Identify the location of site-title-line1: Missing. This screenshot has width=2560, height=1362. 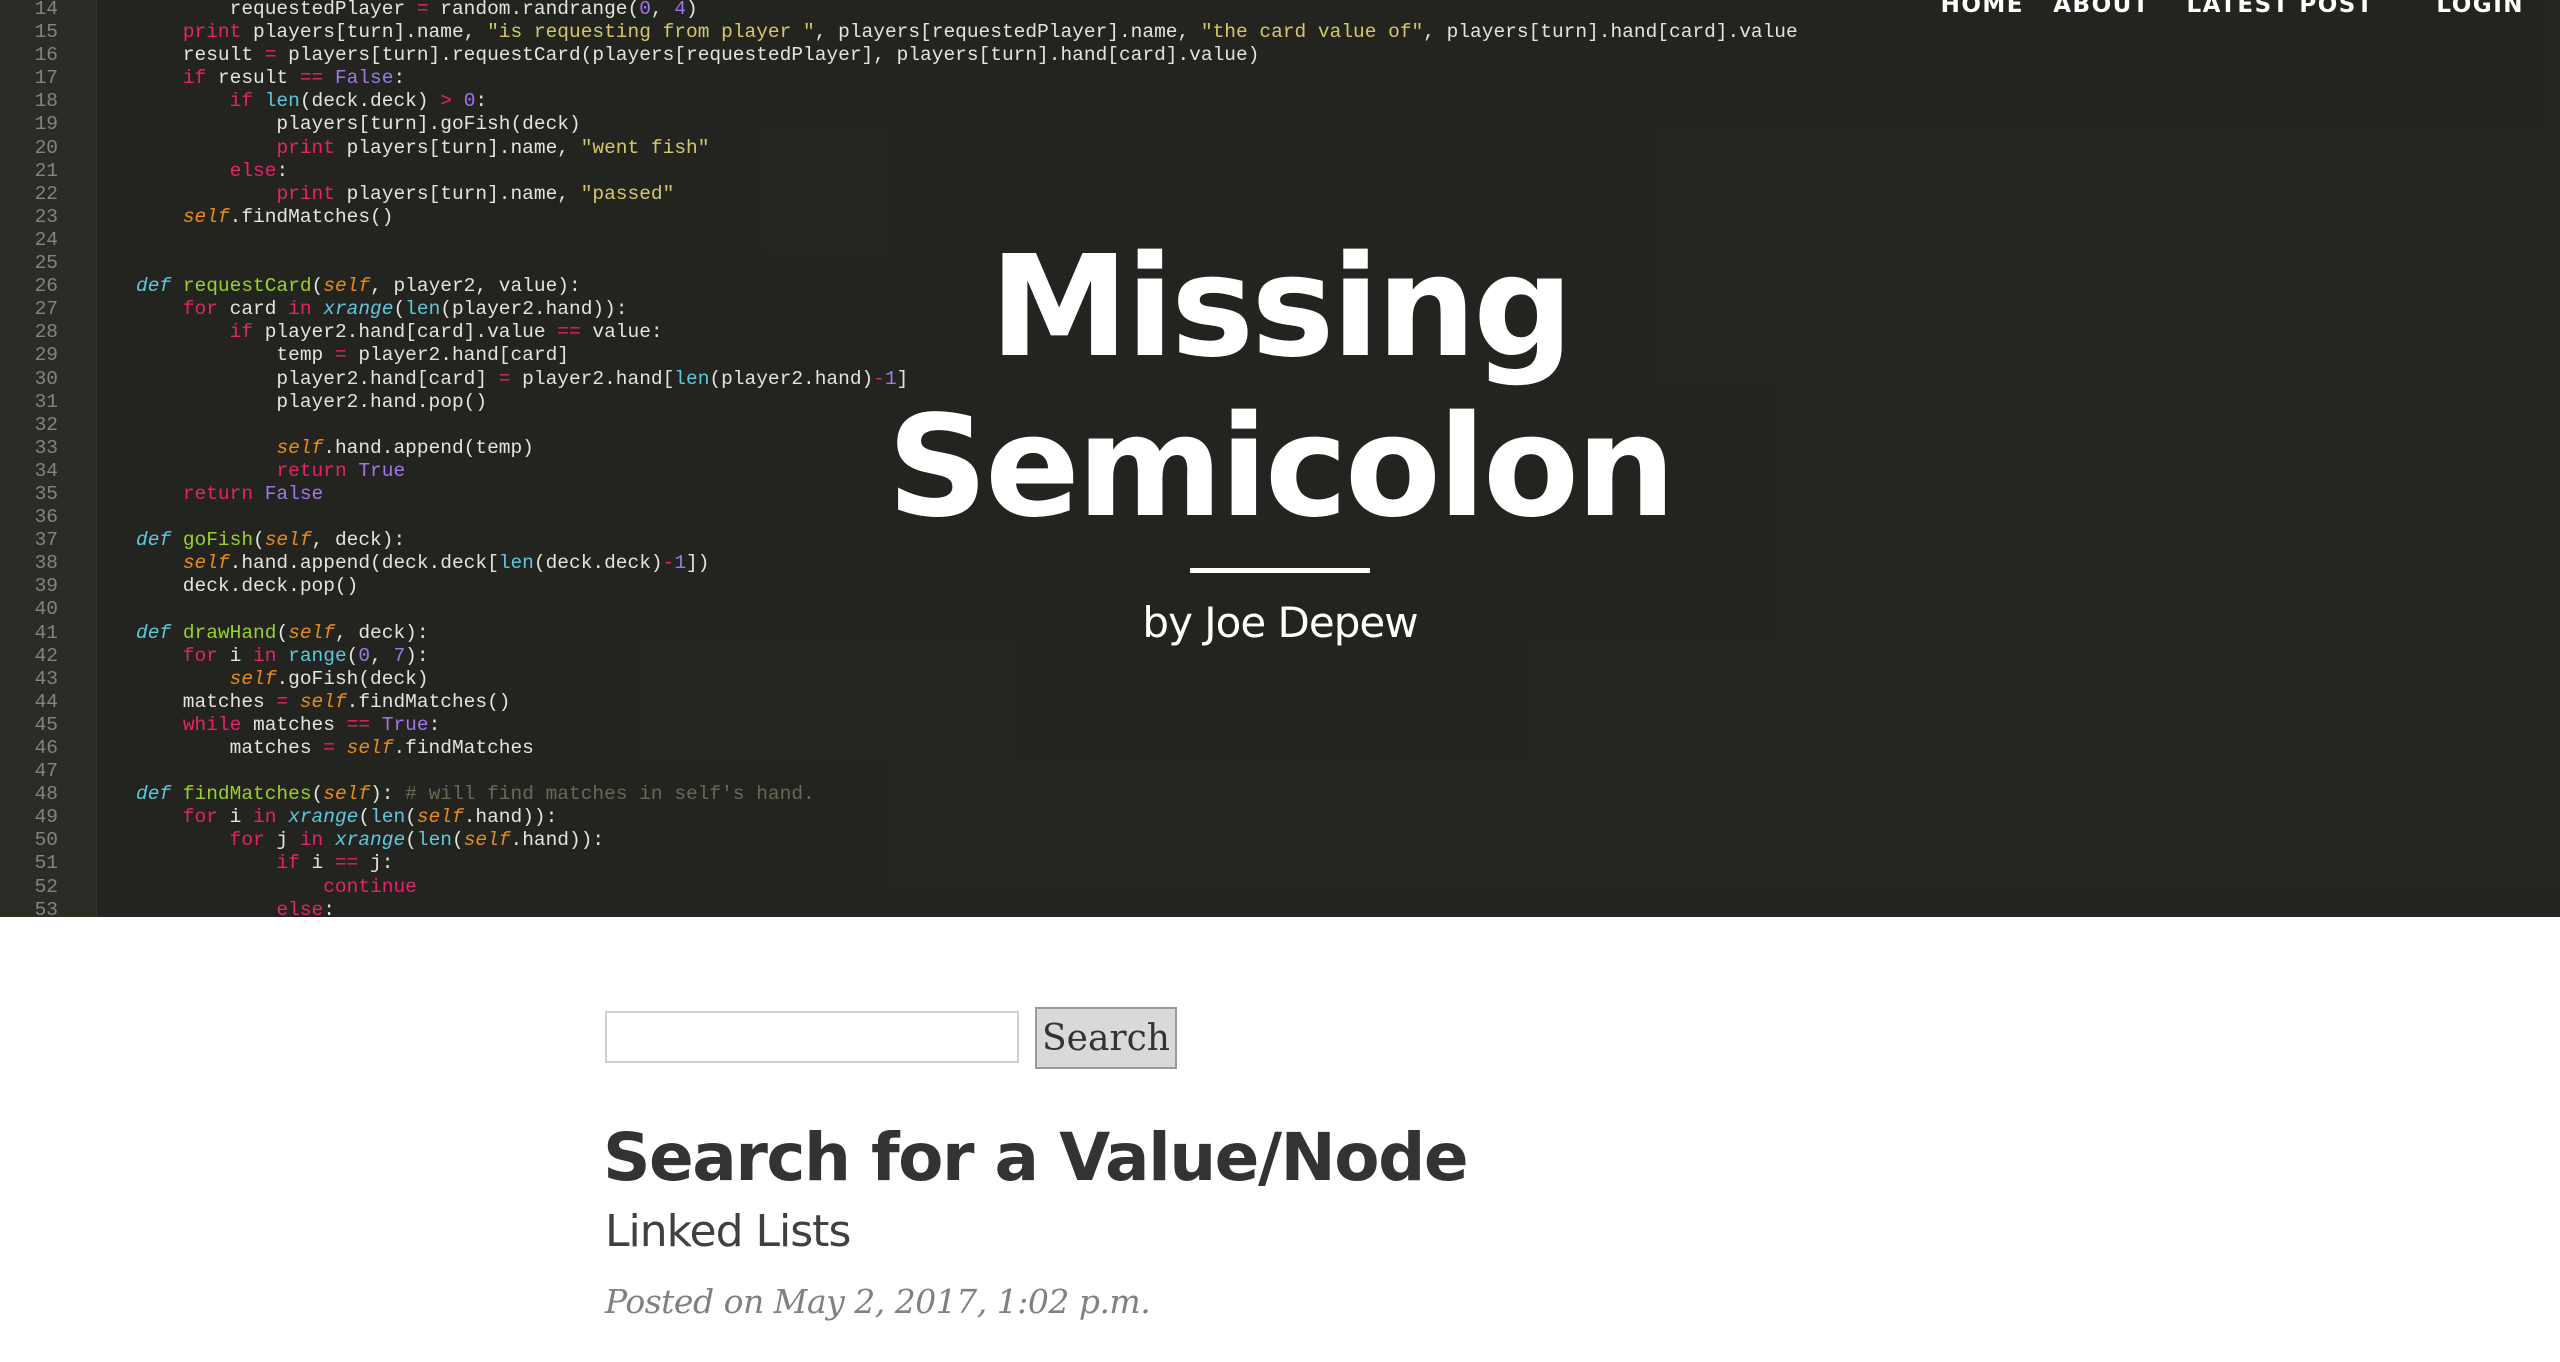
(1281, 307).